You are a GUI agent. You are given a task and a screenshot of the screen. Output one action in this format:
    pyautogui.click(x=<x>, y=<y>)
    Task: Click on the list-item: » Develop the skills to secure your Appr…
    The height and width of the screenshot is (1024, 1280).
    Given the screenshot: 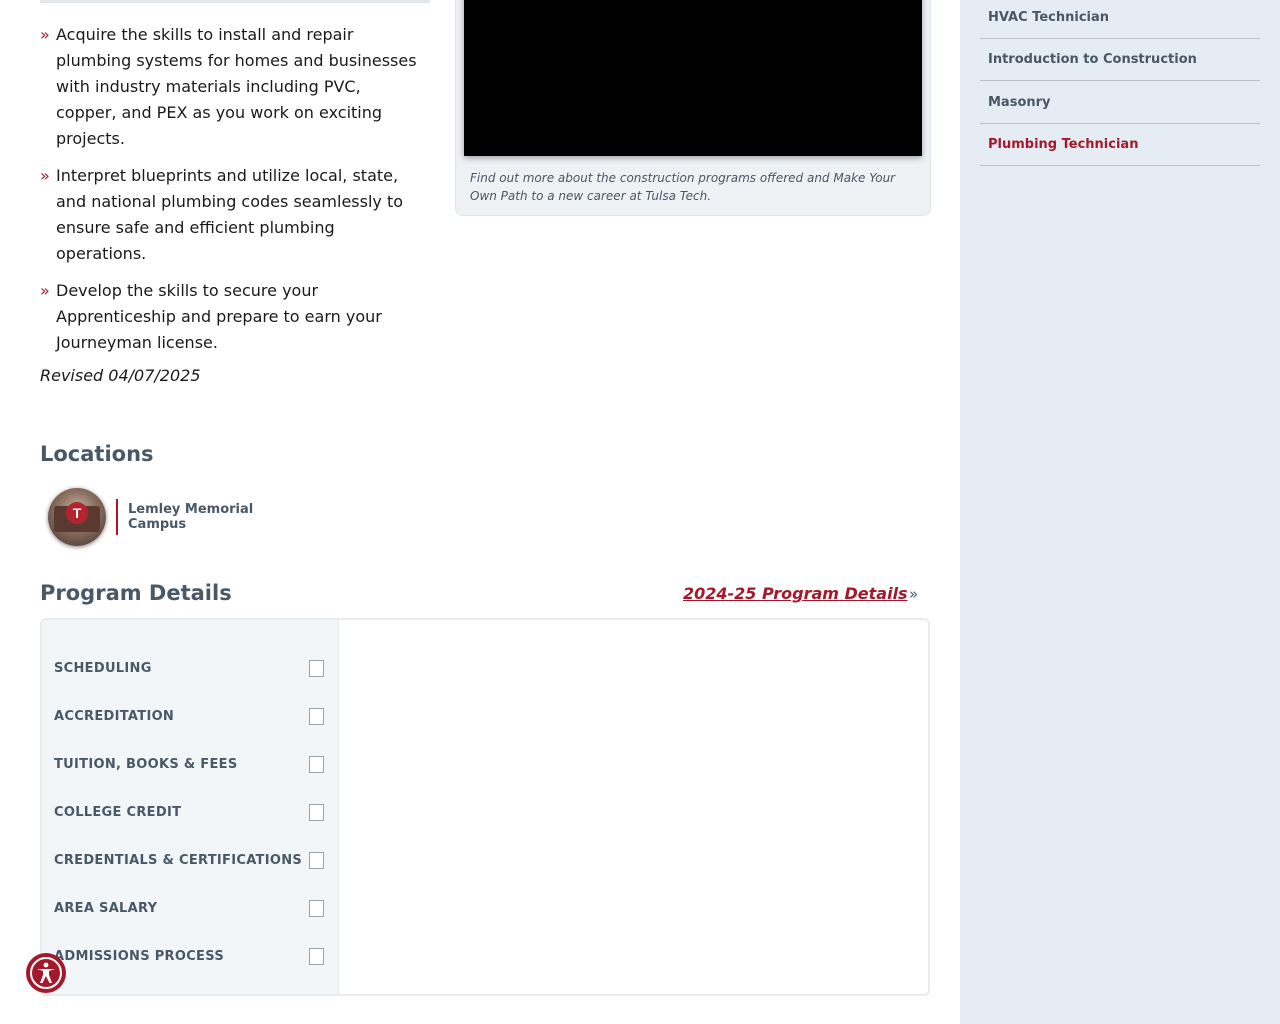 What is the action you would take?
    pyautogui.click(x=230, y=317)
    